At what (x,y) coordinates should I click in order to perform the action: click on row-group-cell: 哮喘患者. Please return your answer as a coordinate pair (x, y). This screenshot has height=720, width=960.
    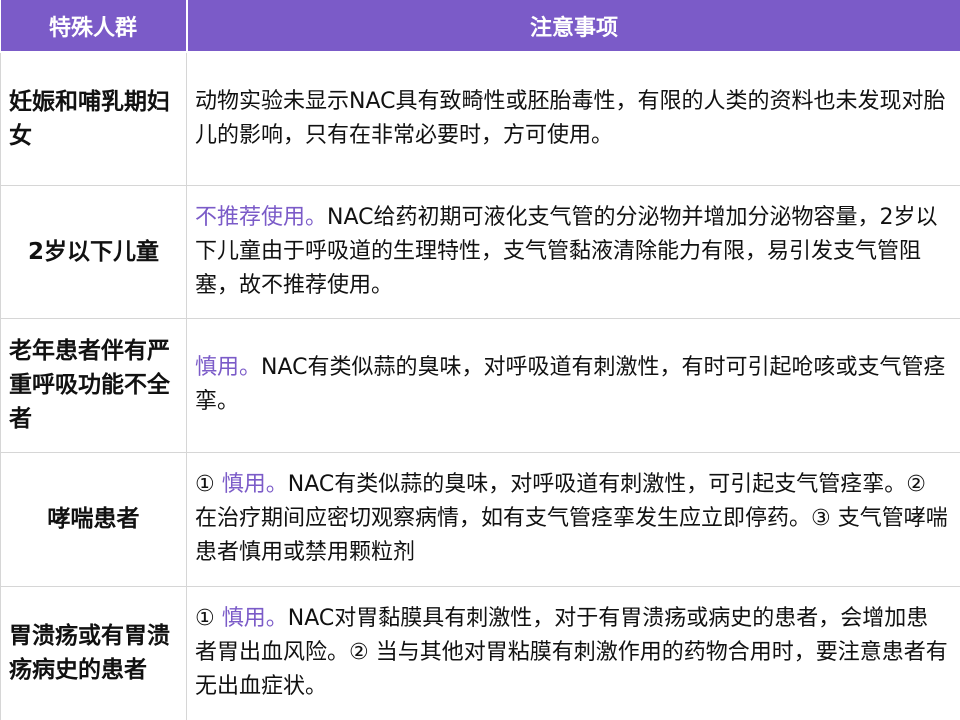
    Looking at the image, I should click on (93, 519).